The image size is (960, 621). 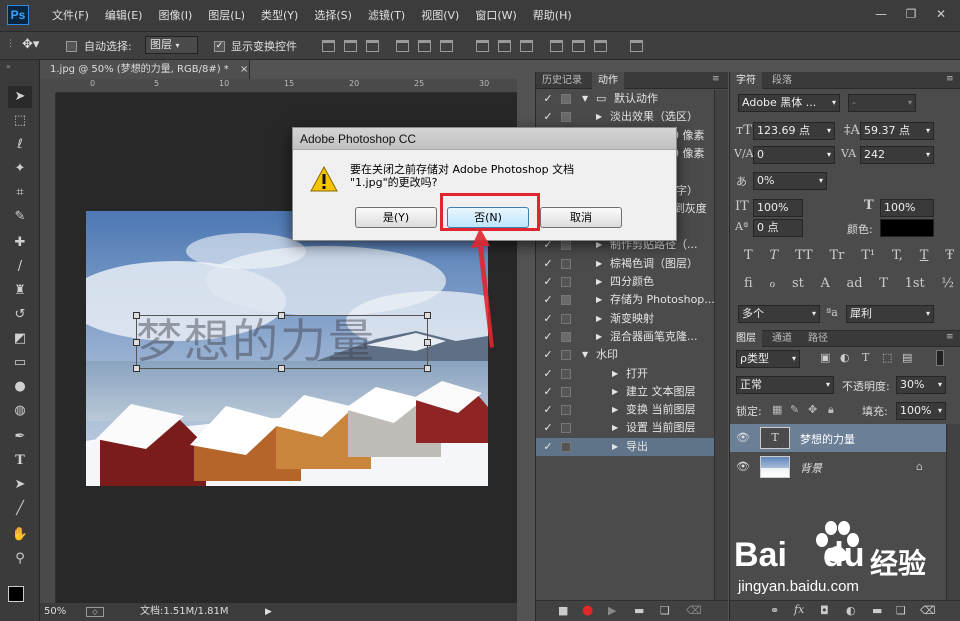 I want to click on blur-tool-icon: ●, so click(x=20, y=387).